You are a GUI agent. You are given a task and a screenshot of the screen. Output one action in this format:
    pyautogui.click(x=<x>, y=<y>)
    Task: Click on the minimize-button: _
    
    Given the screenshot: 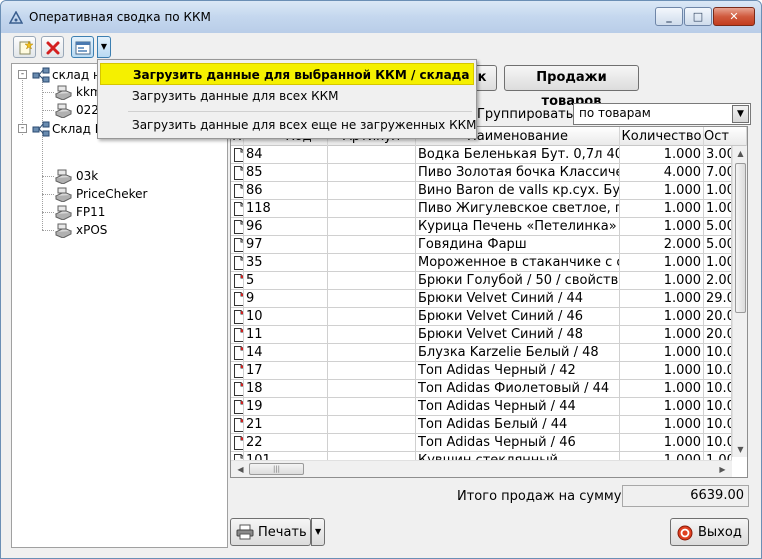 What is the action you would take?
    pyautogui.click(x=669, y=16)
    